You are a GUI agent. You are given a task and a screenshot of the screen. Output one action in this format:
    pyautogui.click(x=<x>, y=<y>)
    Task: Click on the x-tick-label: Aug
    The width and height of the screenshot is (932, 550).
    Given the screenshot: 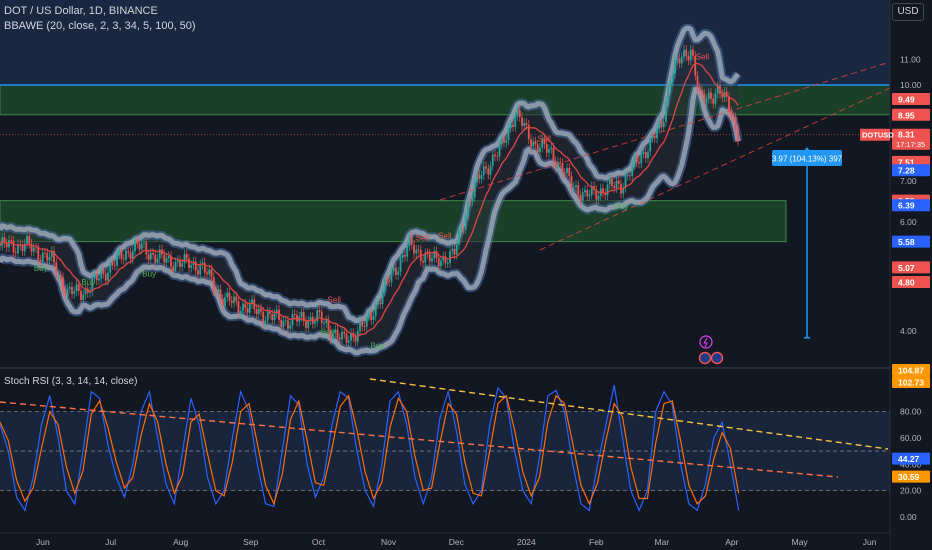 What is the action you would take?
    pyautogui.click(x=180, y=542)
    